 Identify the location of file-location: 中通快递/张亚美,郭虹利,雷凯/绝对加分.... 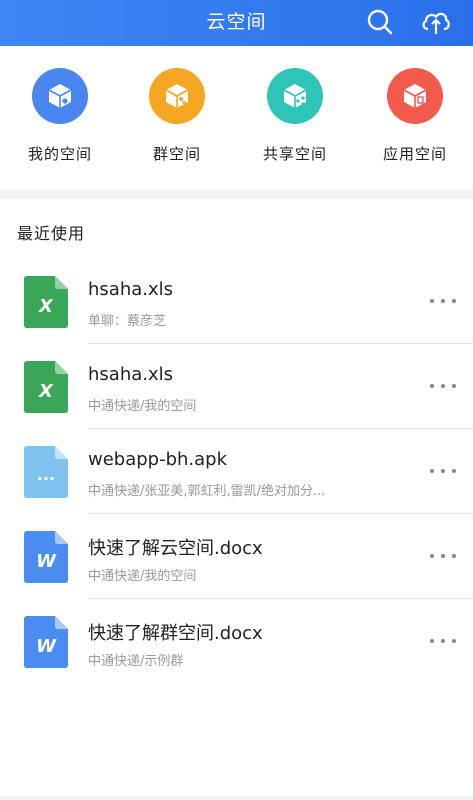
(207, 491).